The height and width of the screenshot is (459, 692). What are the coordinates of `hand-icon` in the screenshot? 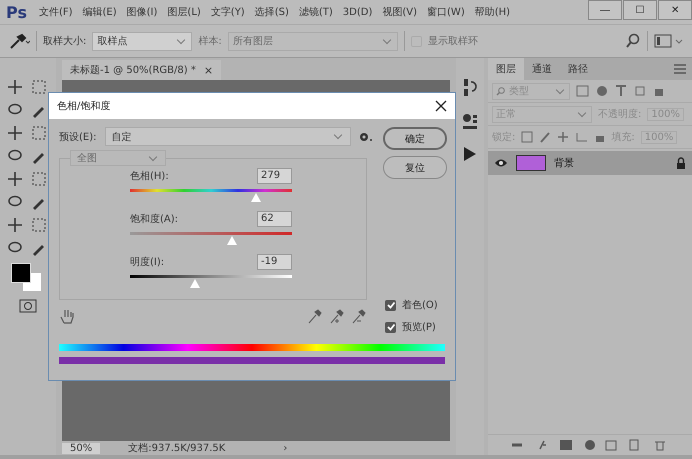 It's located at (67, 316).